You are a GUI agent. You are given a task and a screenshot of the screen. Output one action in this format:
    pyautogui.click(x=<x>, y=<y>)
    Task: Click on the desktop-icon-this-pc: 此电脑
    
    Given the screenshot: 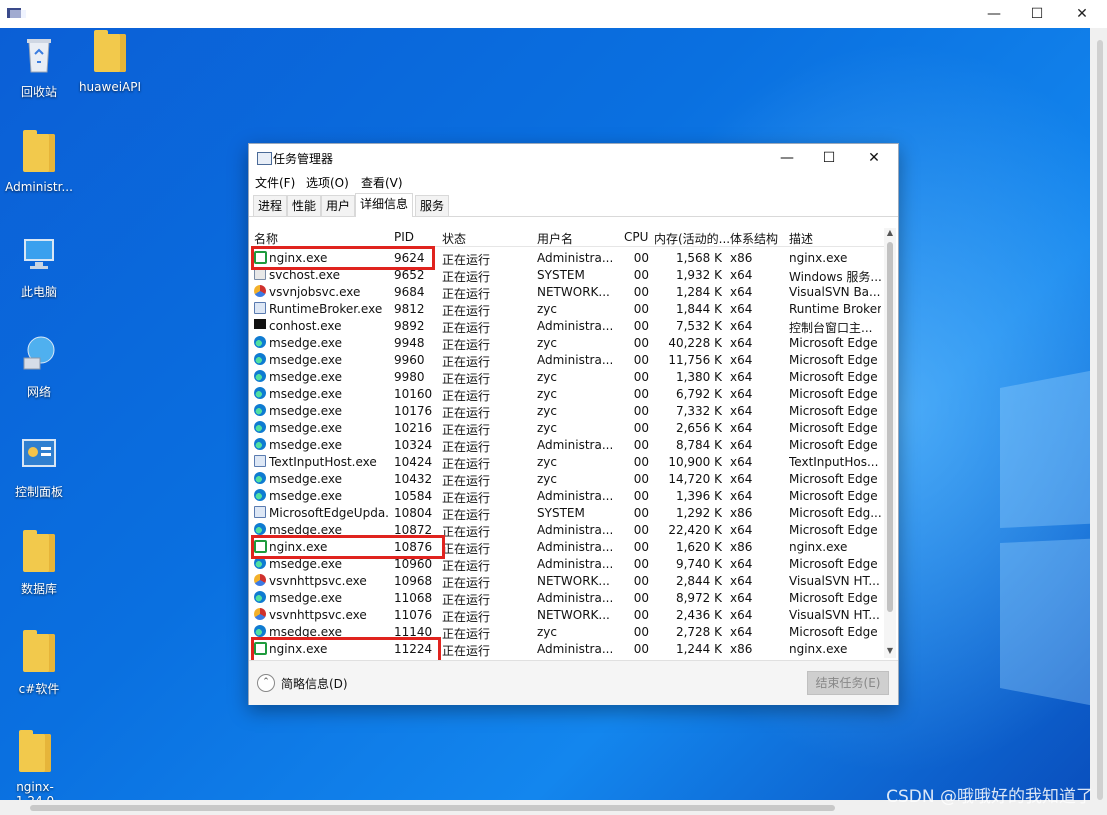 What is the action you would take?
    pyautogui.click(x=39, y=267)
    